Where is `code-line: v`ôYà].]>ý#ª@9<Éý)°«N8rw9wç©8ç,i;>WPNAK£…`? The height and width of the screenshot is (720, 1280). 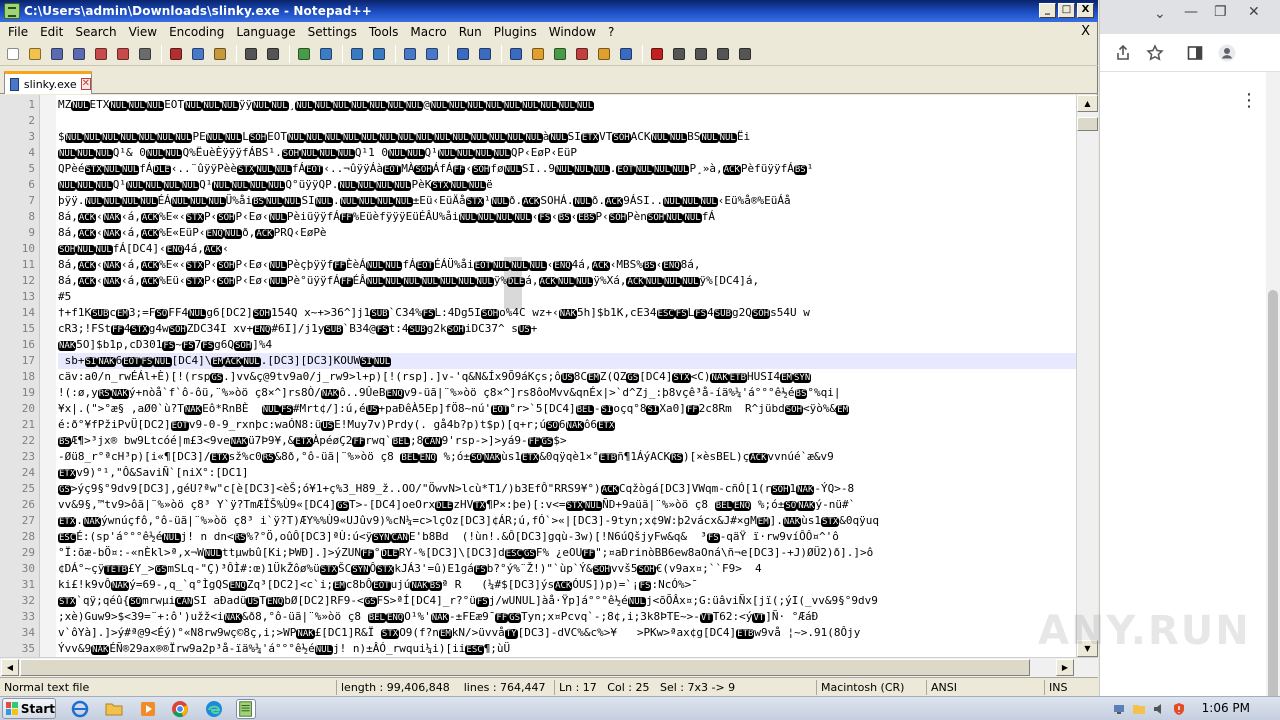
code-line: v`ôYà].]>ý#ª@9<Éý)°«N8rw9wç©8ç,i;>WPNAK£… is located at coordinates (567, 633).